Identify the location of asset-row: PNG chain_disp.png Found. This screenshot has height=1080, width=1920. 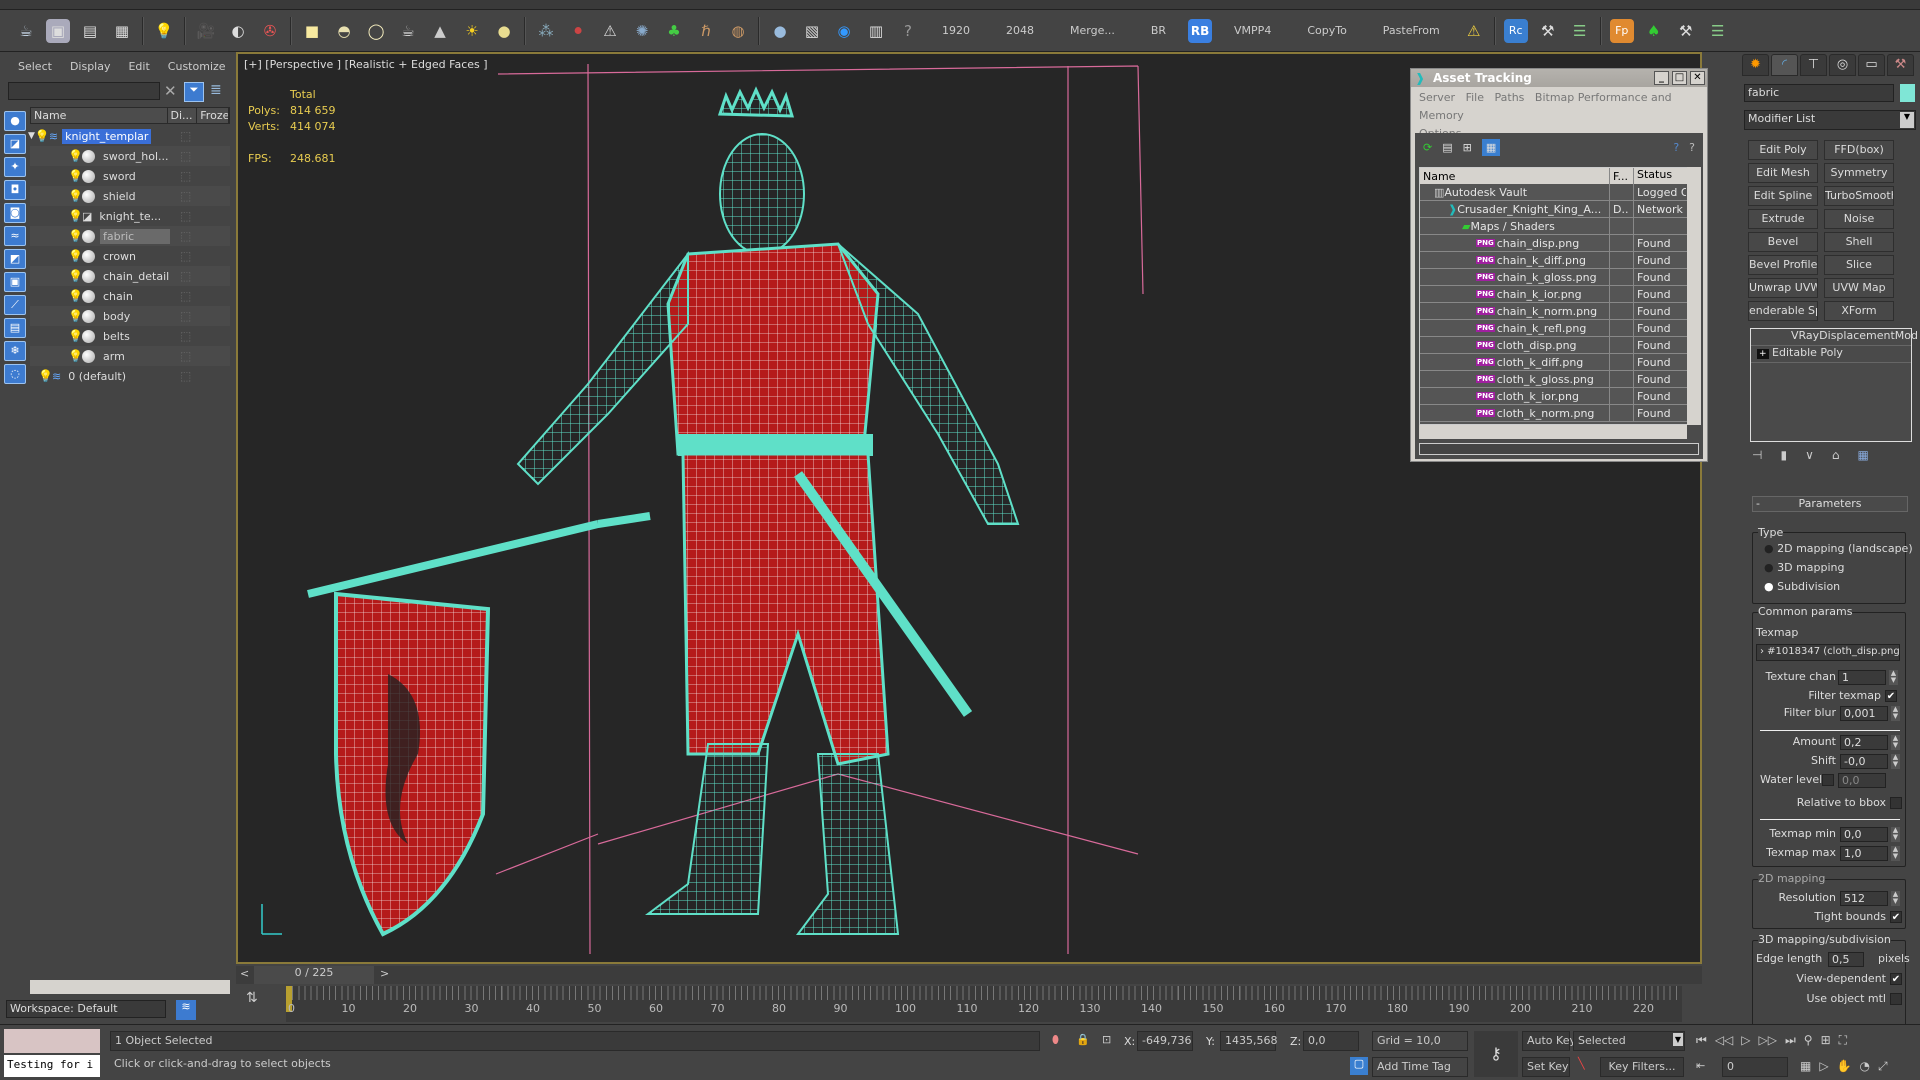
(1560, 243).